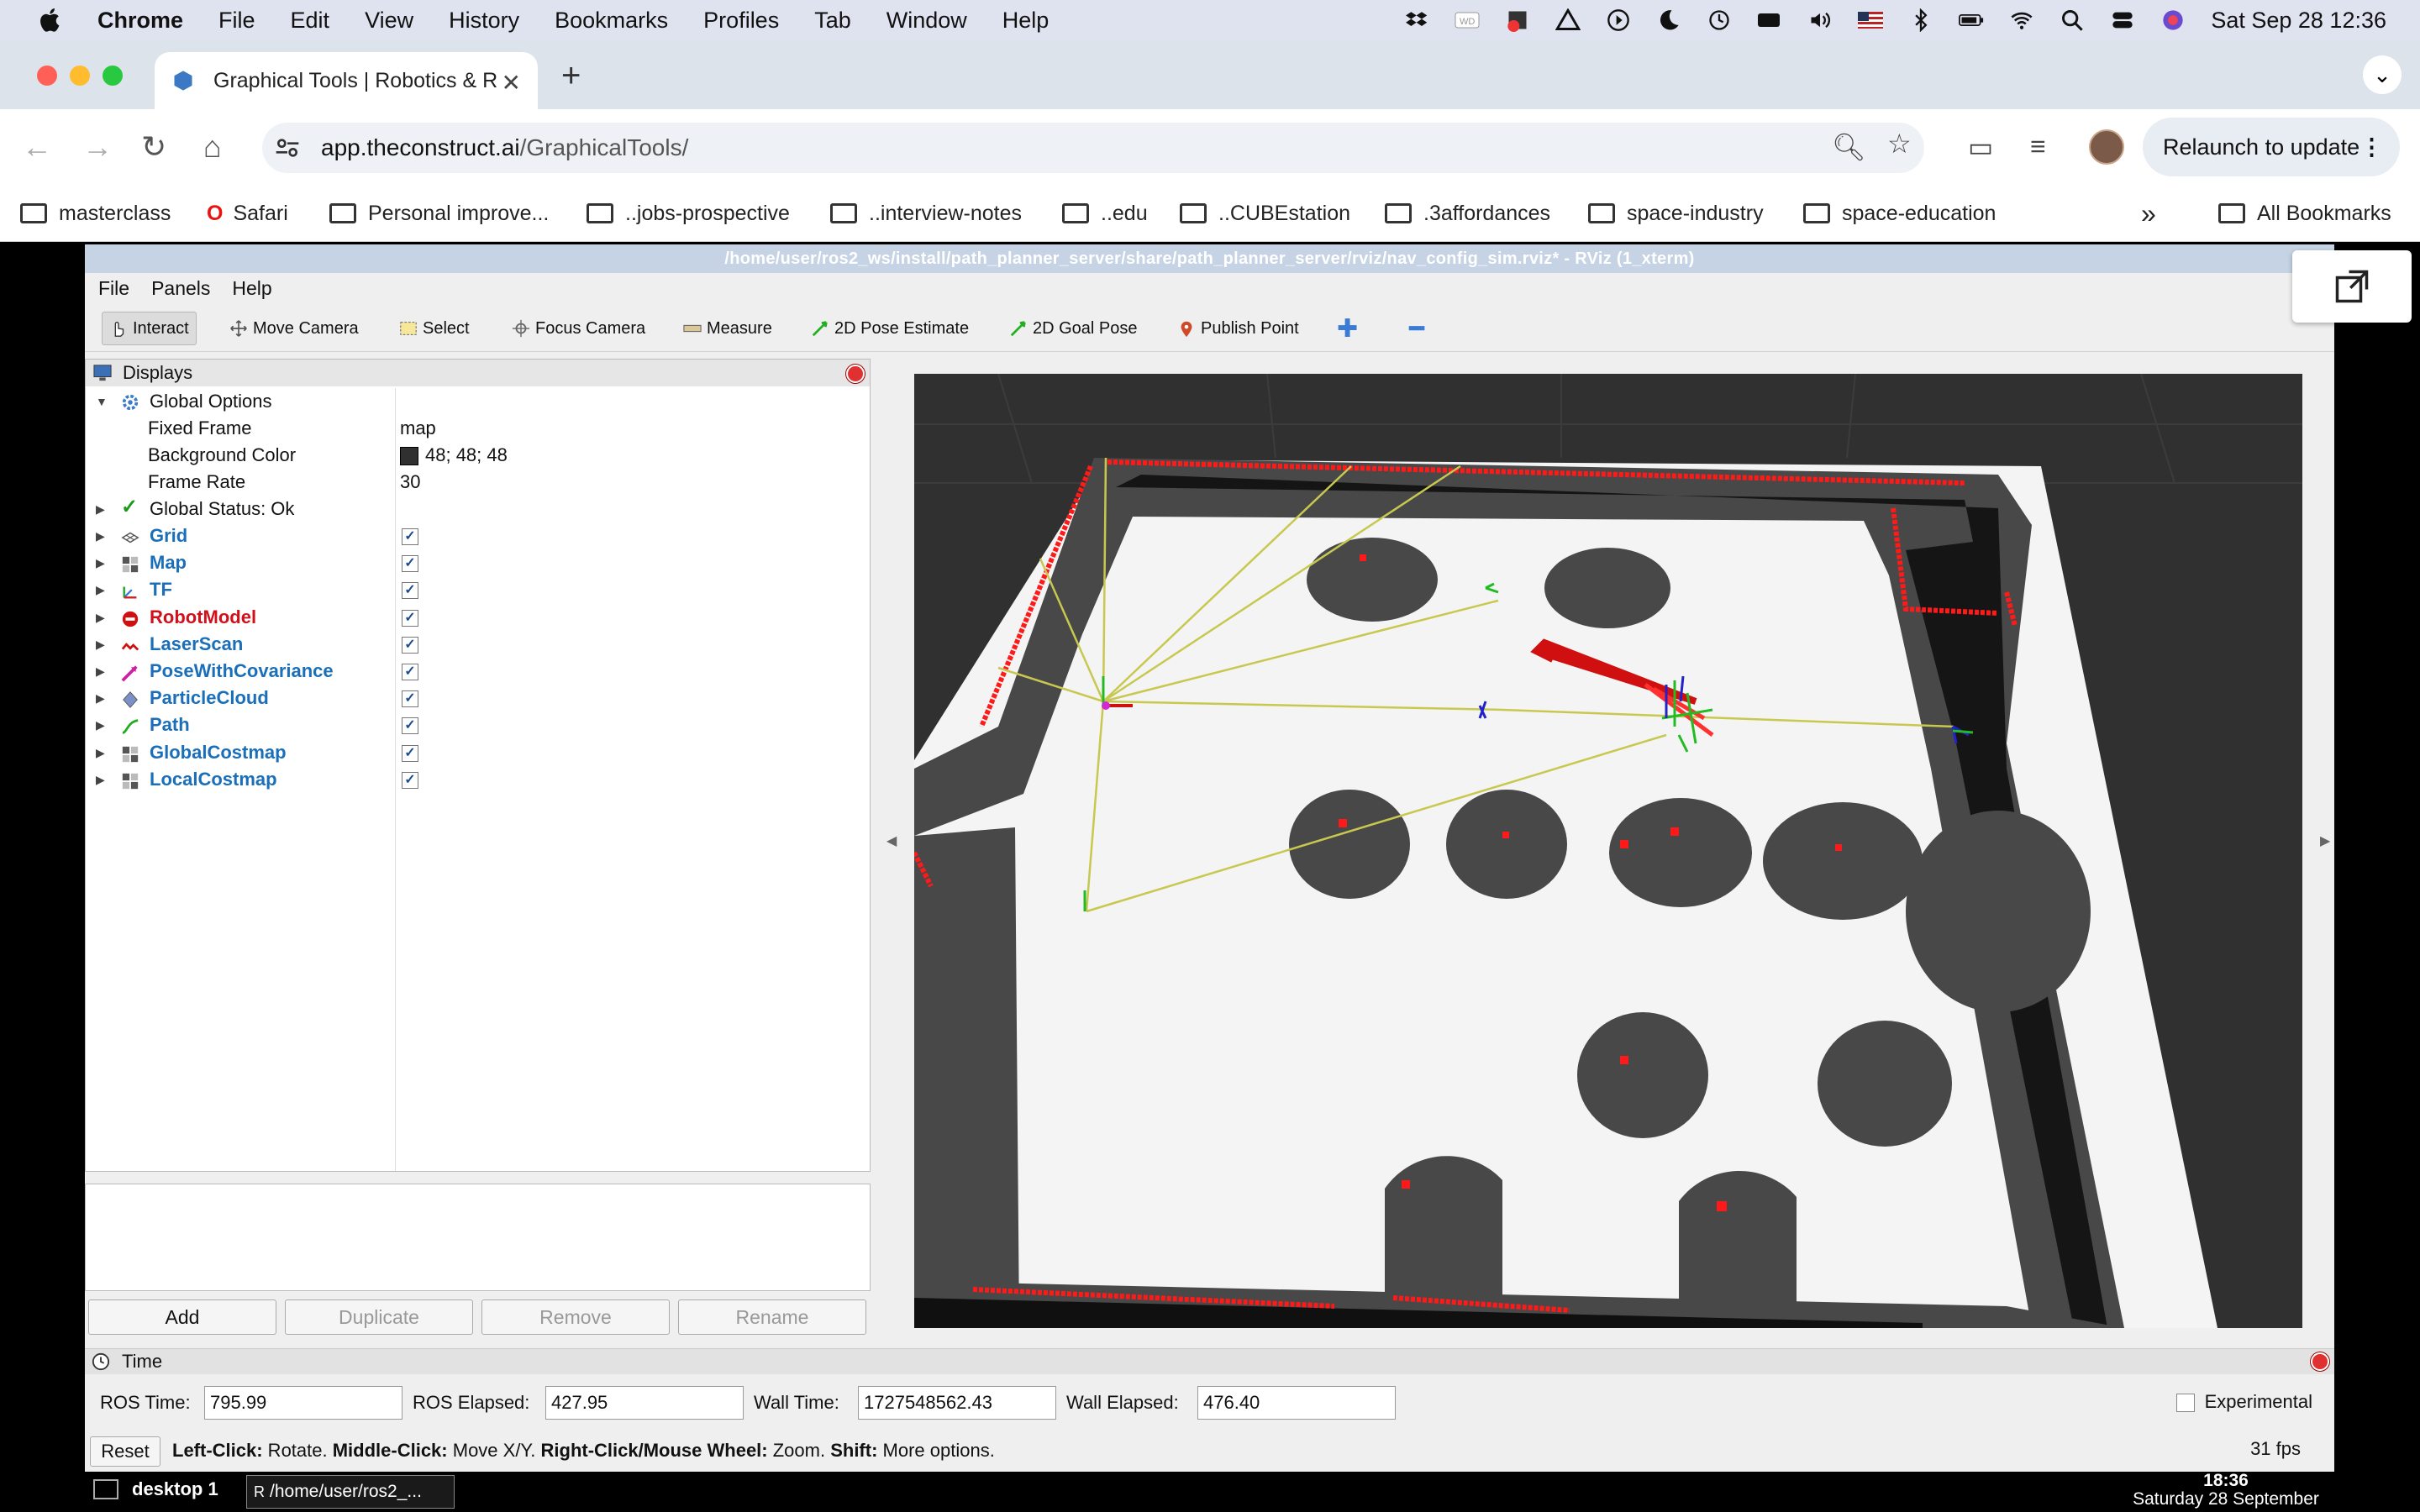  Describe the element at coordinates (1900, 213) in the screenshot. I see `bookmark-folder: space-education` at that location.